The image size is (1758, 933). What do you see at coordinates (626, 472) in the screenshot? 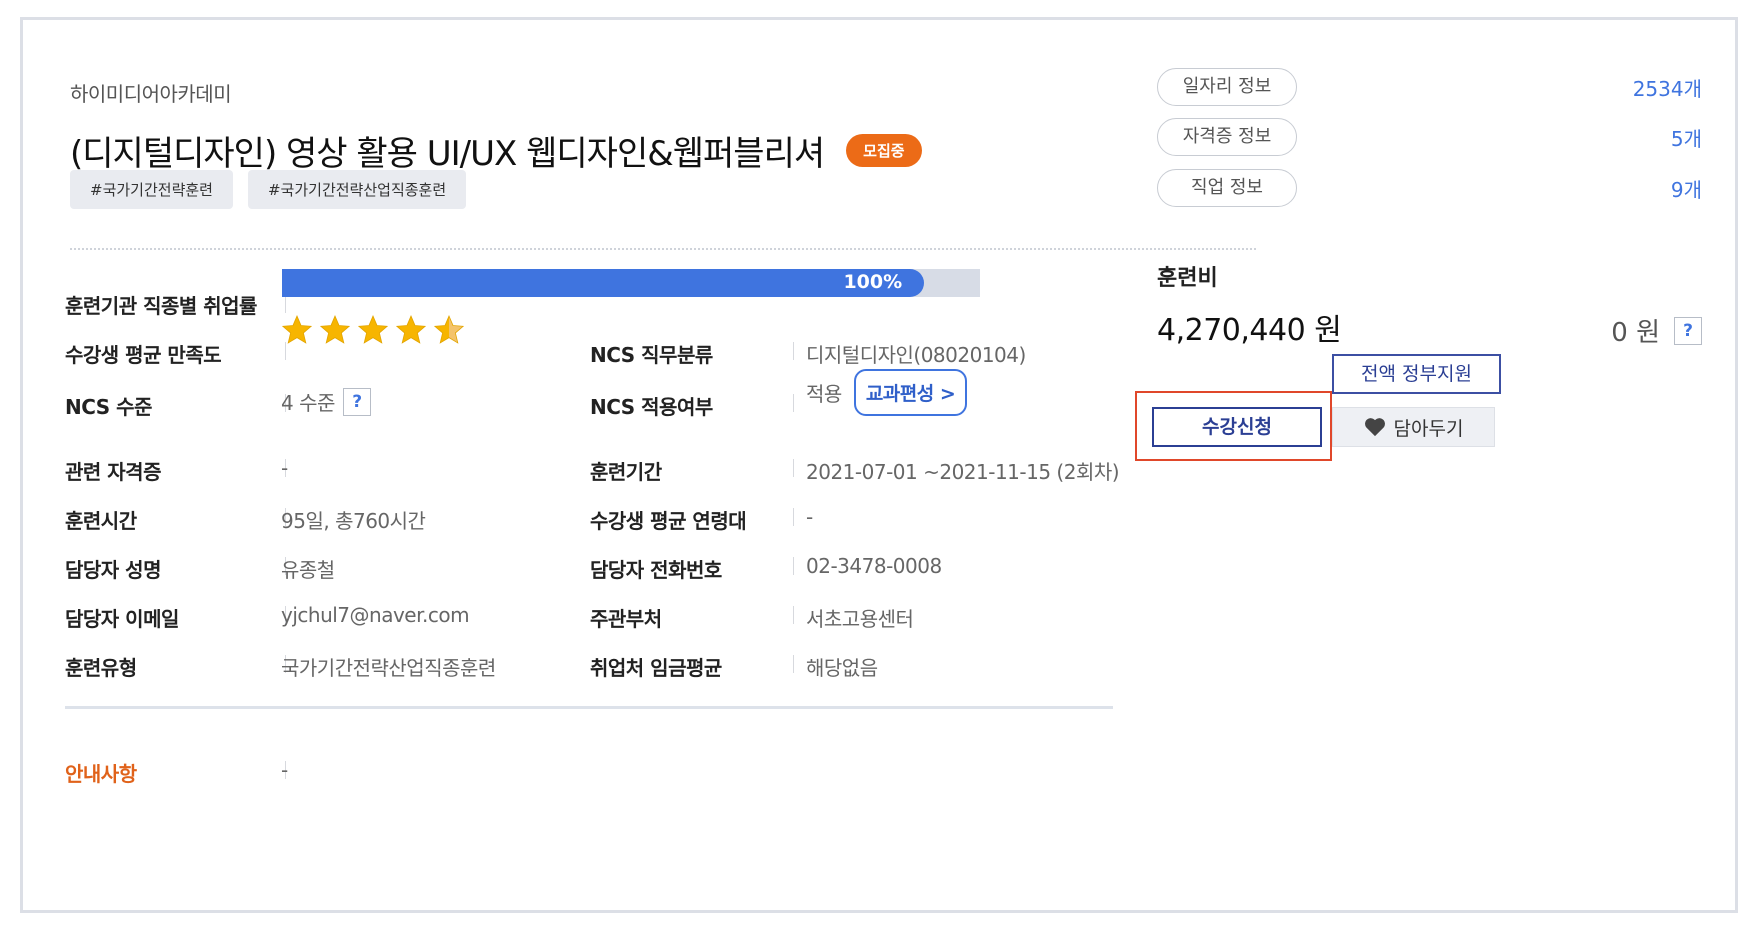
I see `period-label: 훈련기간` at bounding box center [626, 472].